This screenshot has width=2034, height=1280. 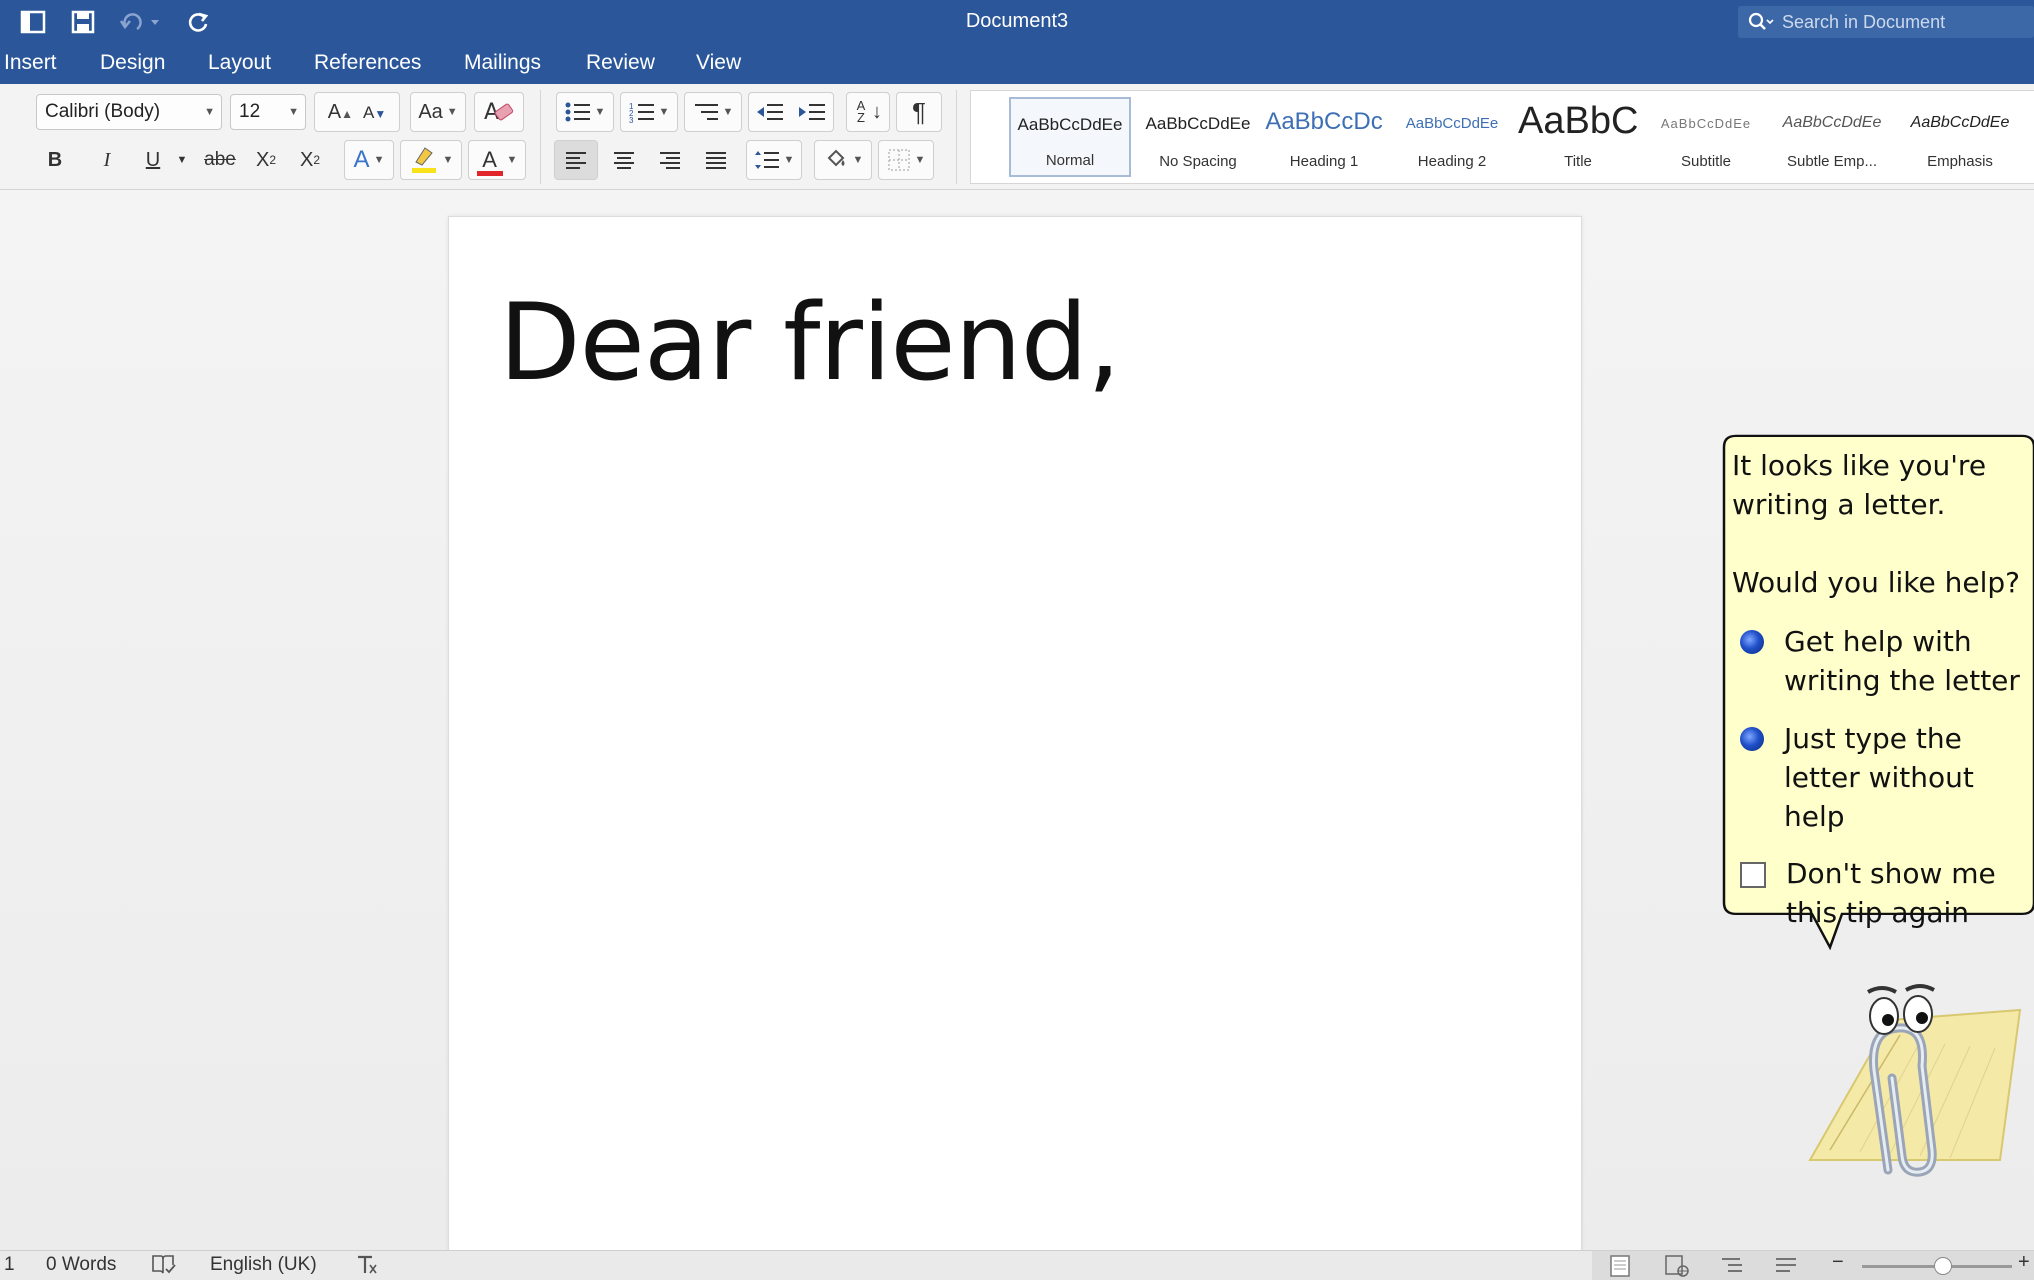 I want to click on ribbon-separator, so click(x=540, y=137).